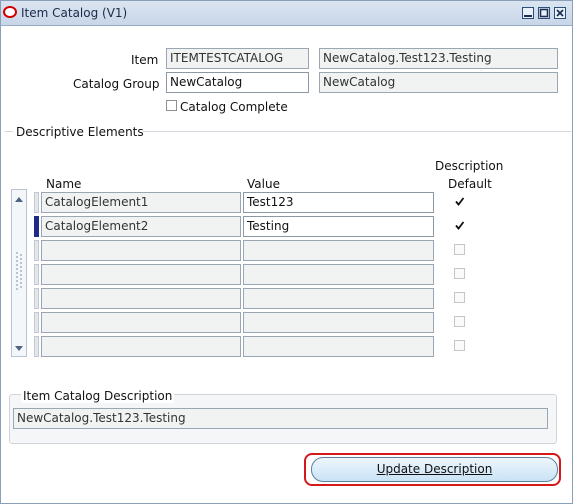 The height and width of the screenshot is (504, 573). I want to click on item-field: ITEMTESTCATALOG, so click(237, 58).